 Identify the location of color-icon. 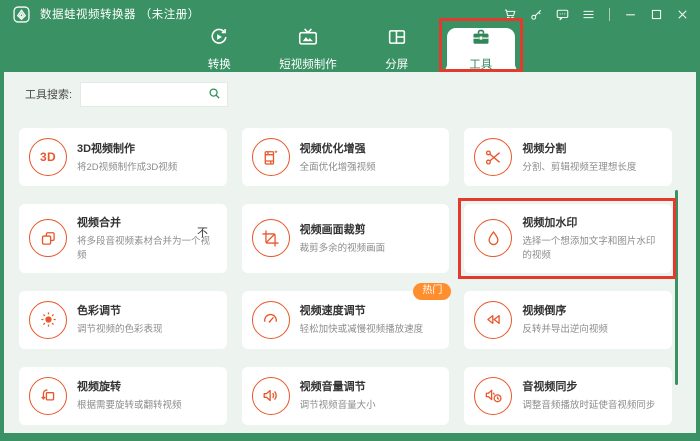
(48, 319).